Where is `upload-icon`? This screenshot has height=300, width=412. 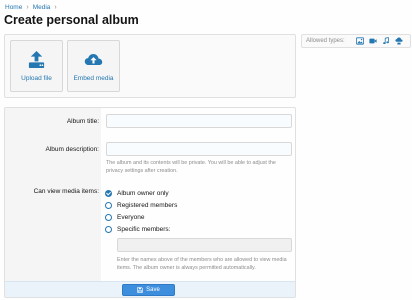 upload-icon is located at coordinates (36, 59).